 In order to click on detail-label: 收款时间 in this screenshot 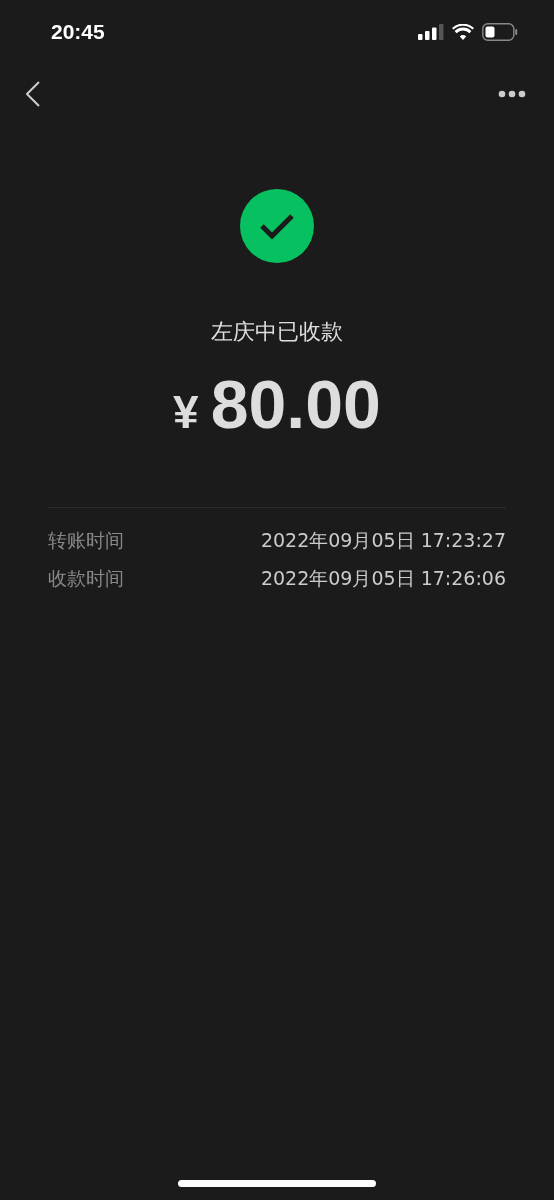, I will do `click(86, 578)`.